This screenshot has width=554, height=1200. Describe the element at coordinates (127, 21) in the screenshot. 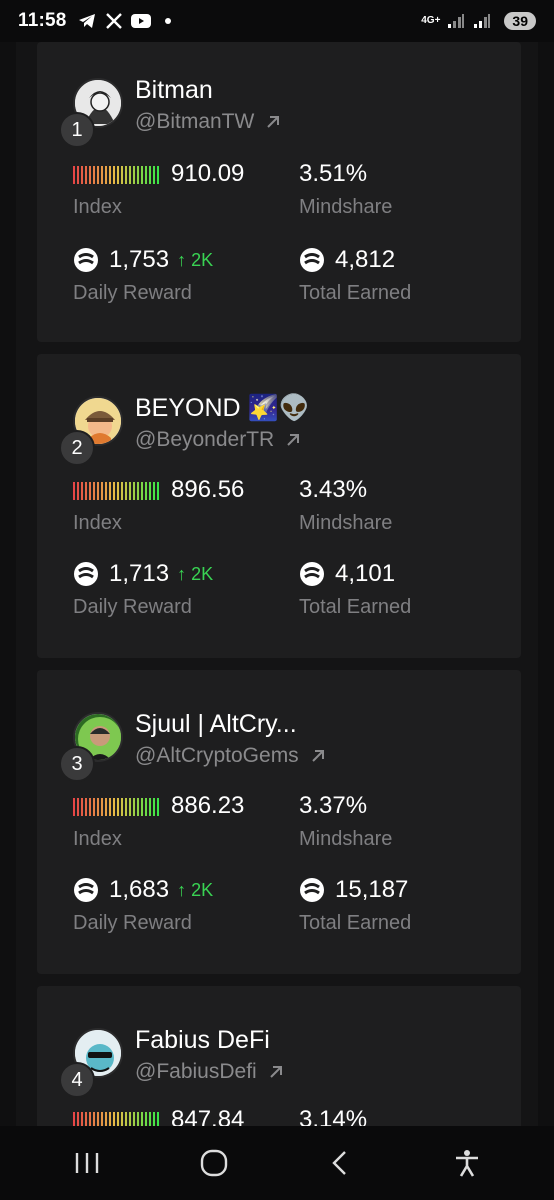

I see `notification-icons` at that location.